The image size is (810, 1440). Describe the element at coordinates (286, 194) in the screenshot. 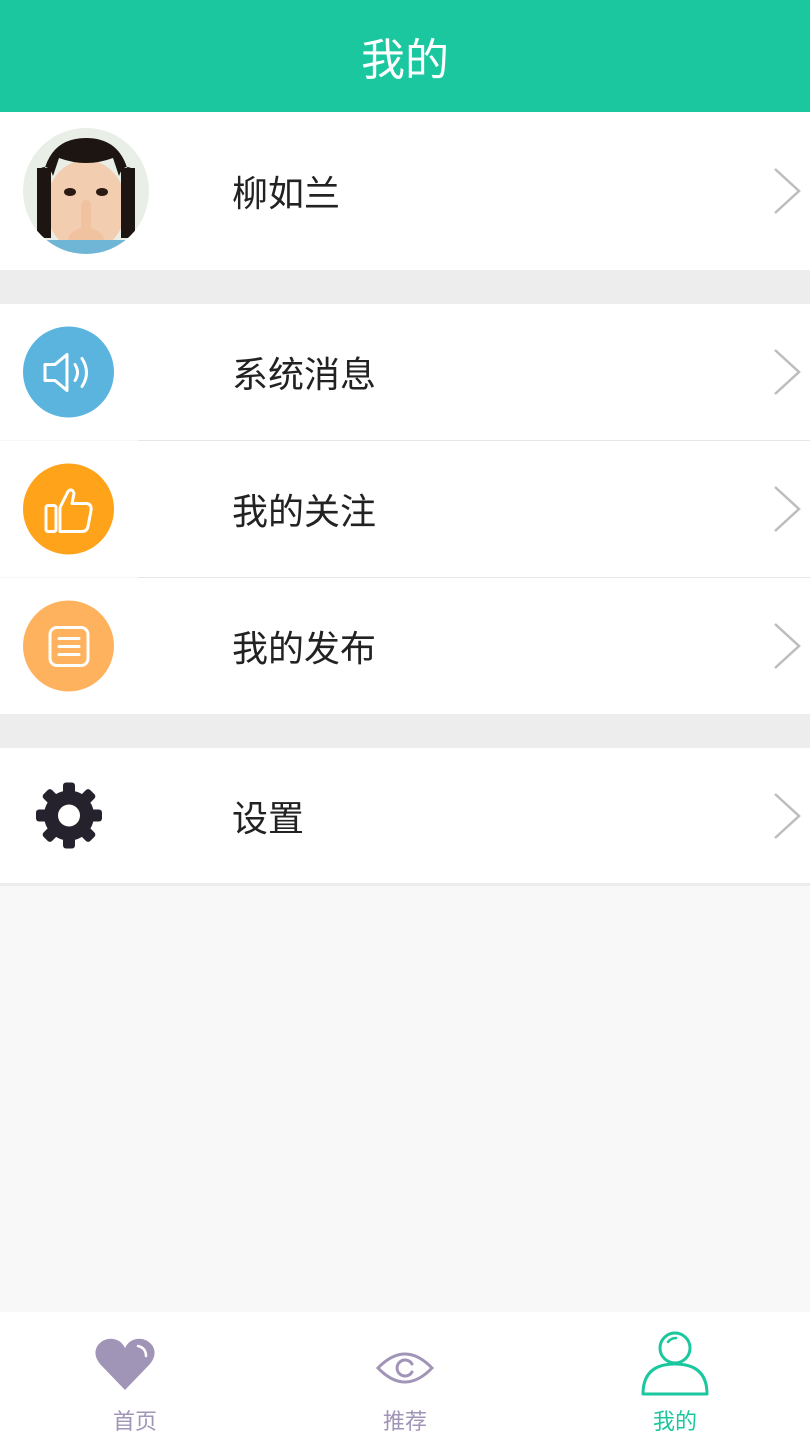

I see `profile-name: 柳如兰` at that location.